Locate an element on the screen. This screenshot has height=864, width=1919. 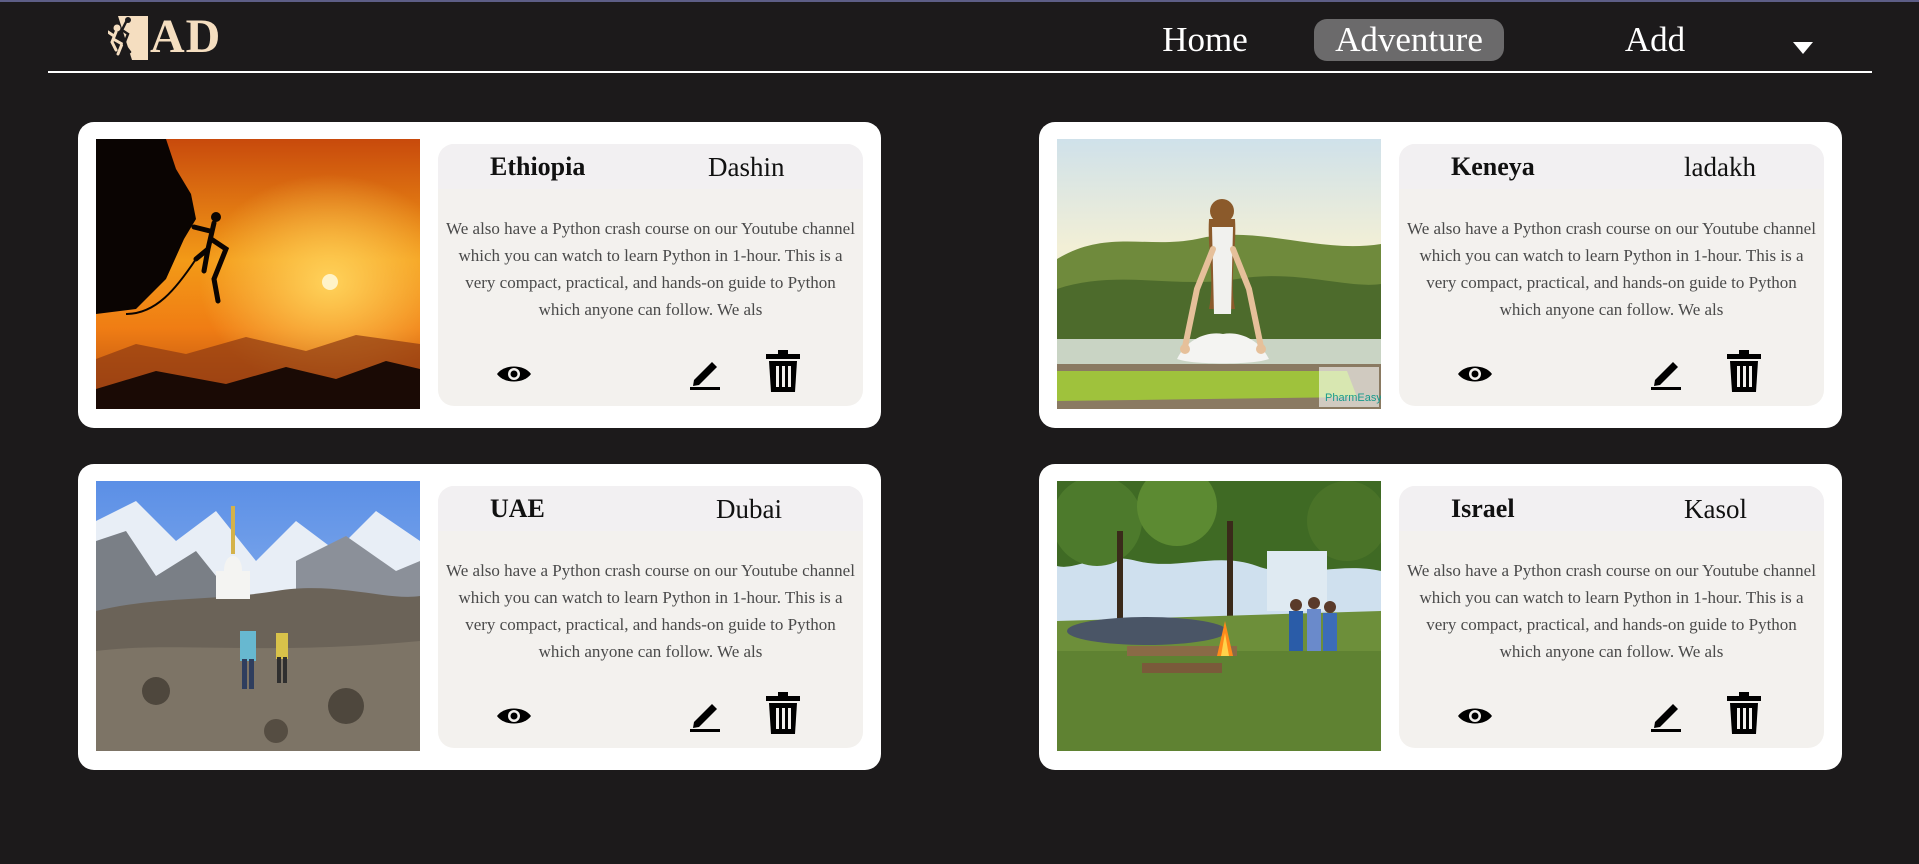
nav-adventure: Adventure is located at coordinates (1409, 40).